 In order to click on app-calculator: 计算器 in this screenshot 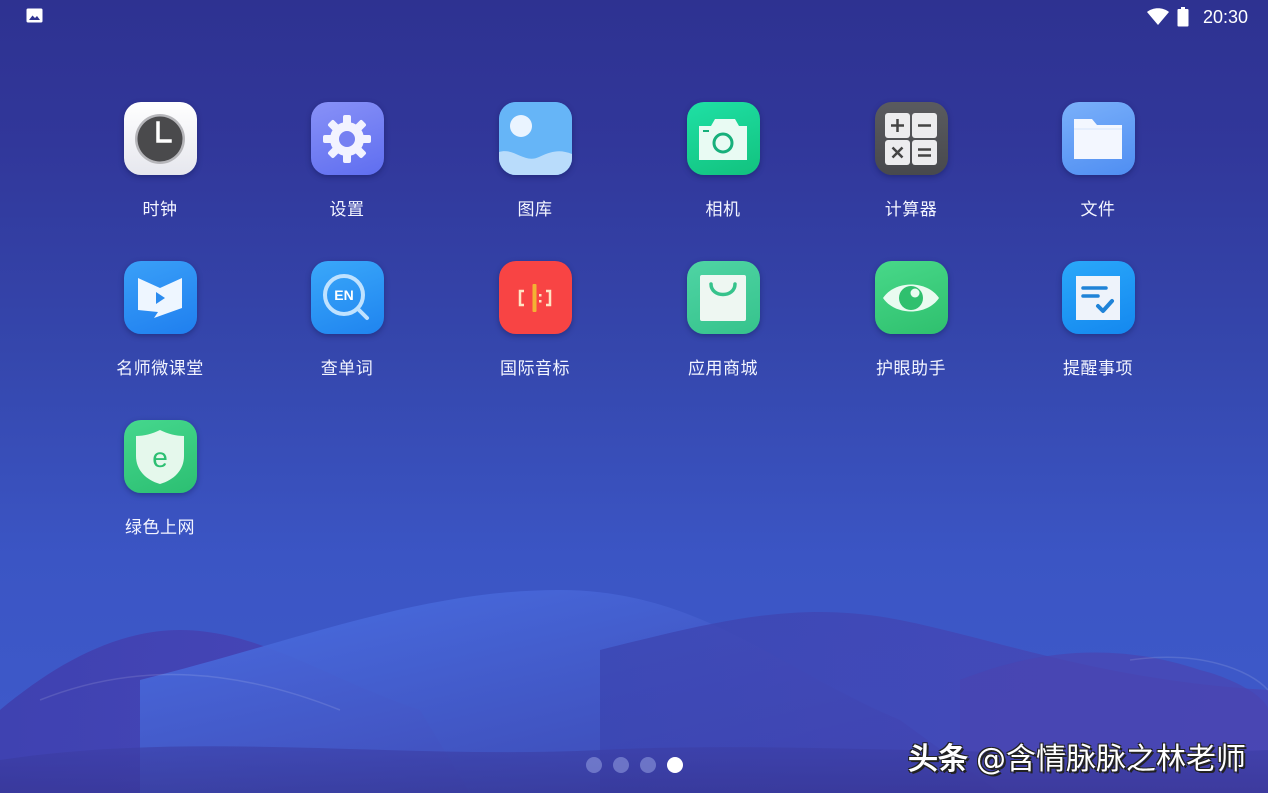, I will do `click(911, 177)`.